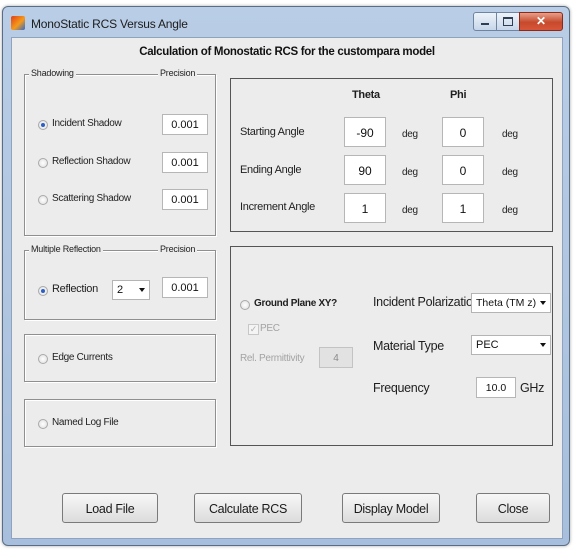 This screenshot has width=575, height=550. I want to click on frequency-input: 10.0, so click(496, 387).